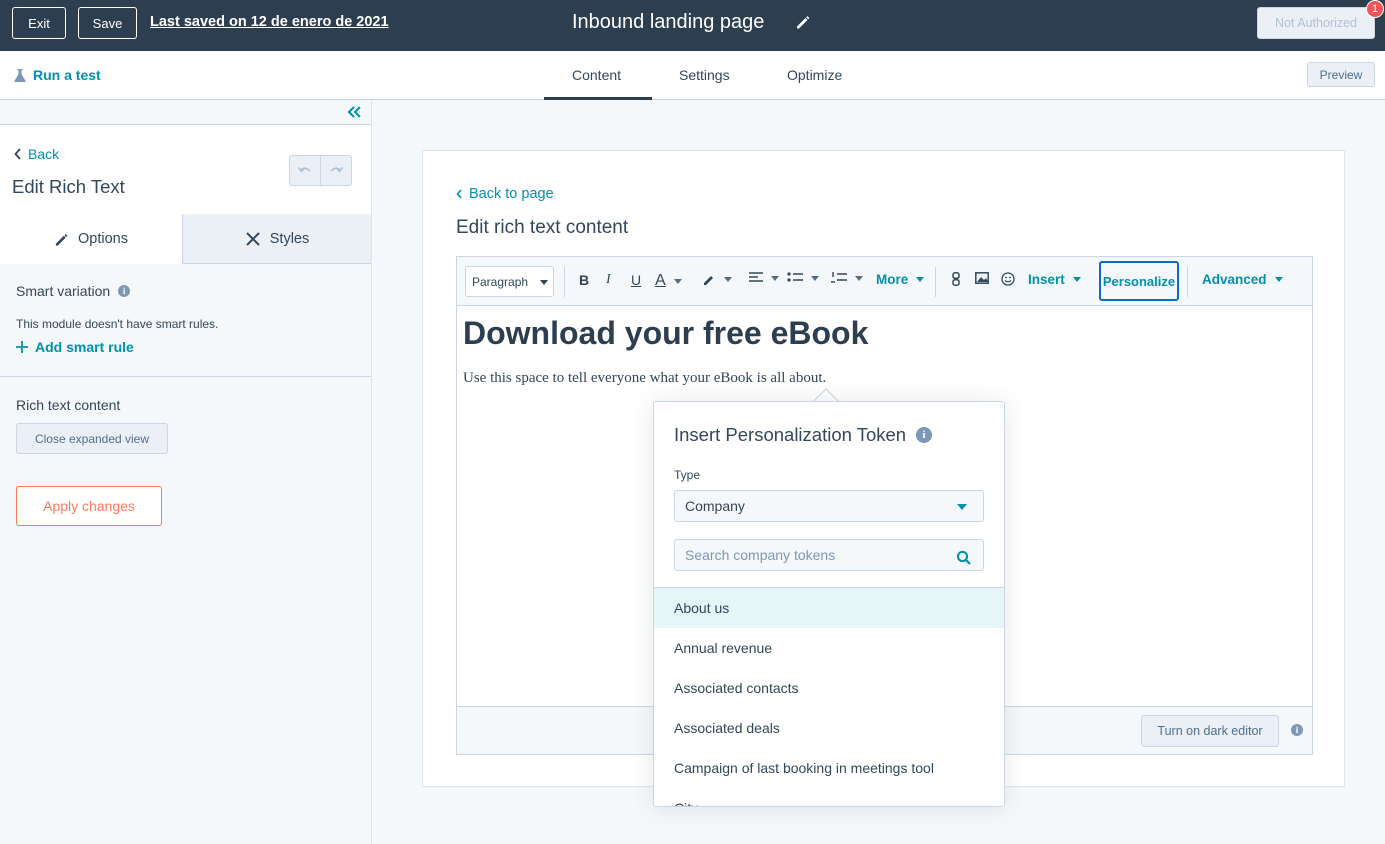  I want to click on tab-options-label: Options, so click(103, 239).